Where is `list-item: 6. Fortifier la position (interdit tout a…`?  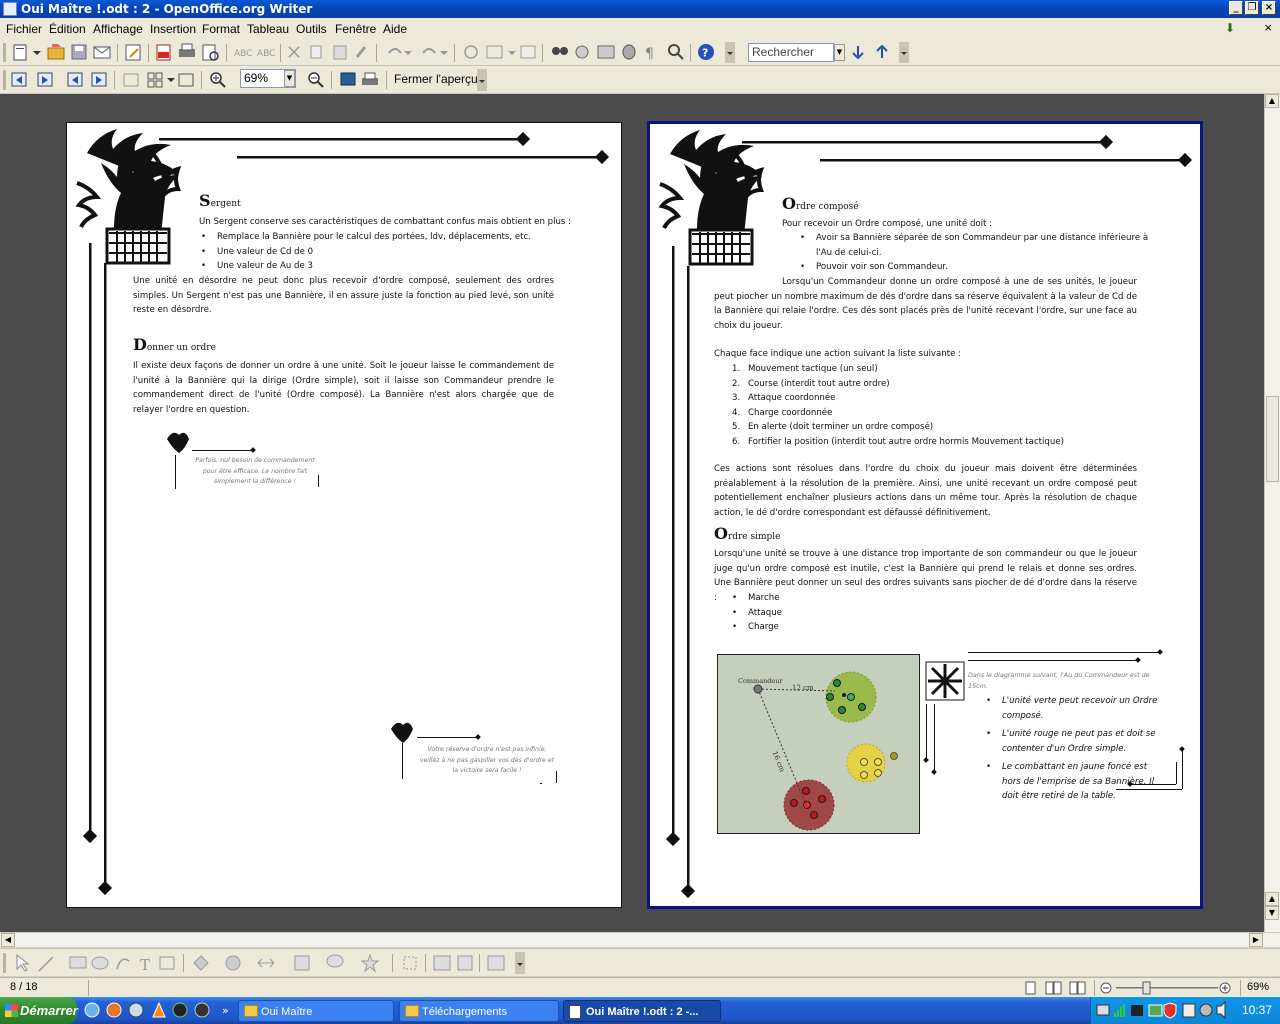
list-item: 6. Fortifier la position (interdit tout a… is located at coordinates (898, 441).